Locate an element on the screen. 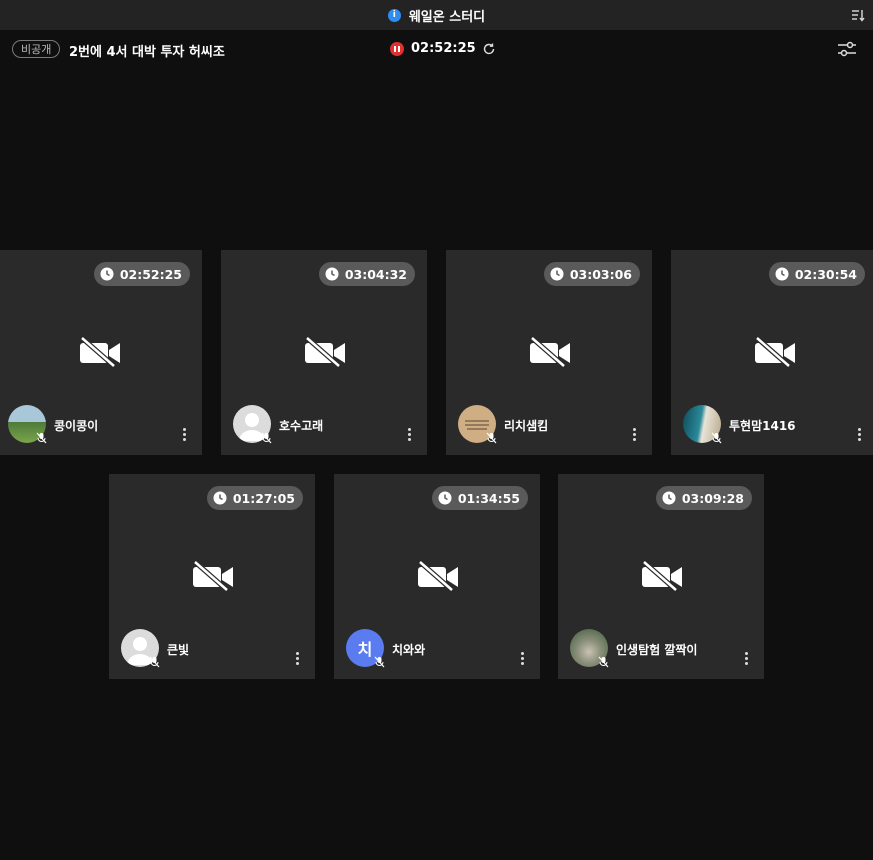 Image resolution: width=873 pixels, height=860 pixels. participant-tile: 01:27:05 큰빛 is located at coordinates (212, 576).